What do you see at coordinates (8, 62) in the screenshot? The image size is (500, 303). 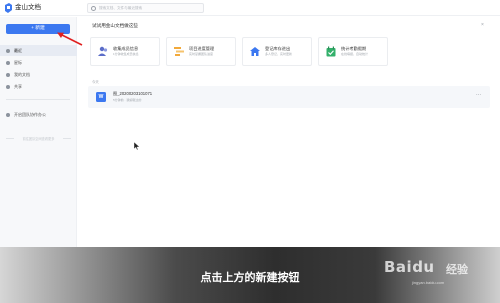 I see `star-icon` at bounding box center [8, 62].